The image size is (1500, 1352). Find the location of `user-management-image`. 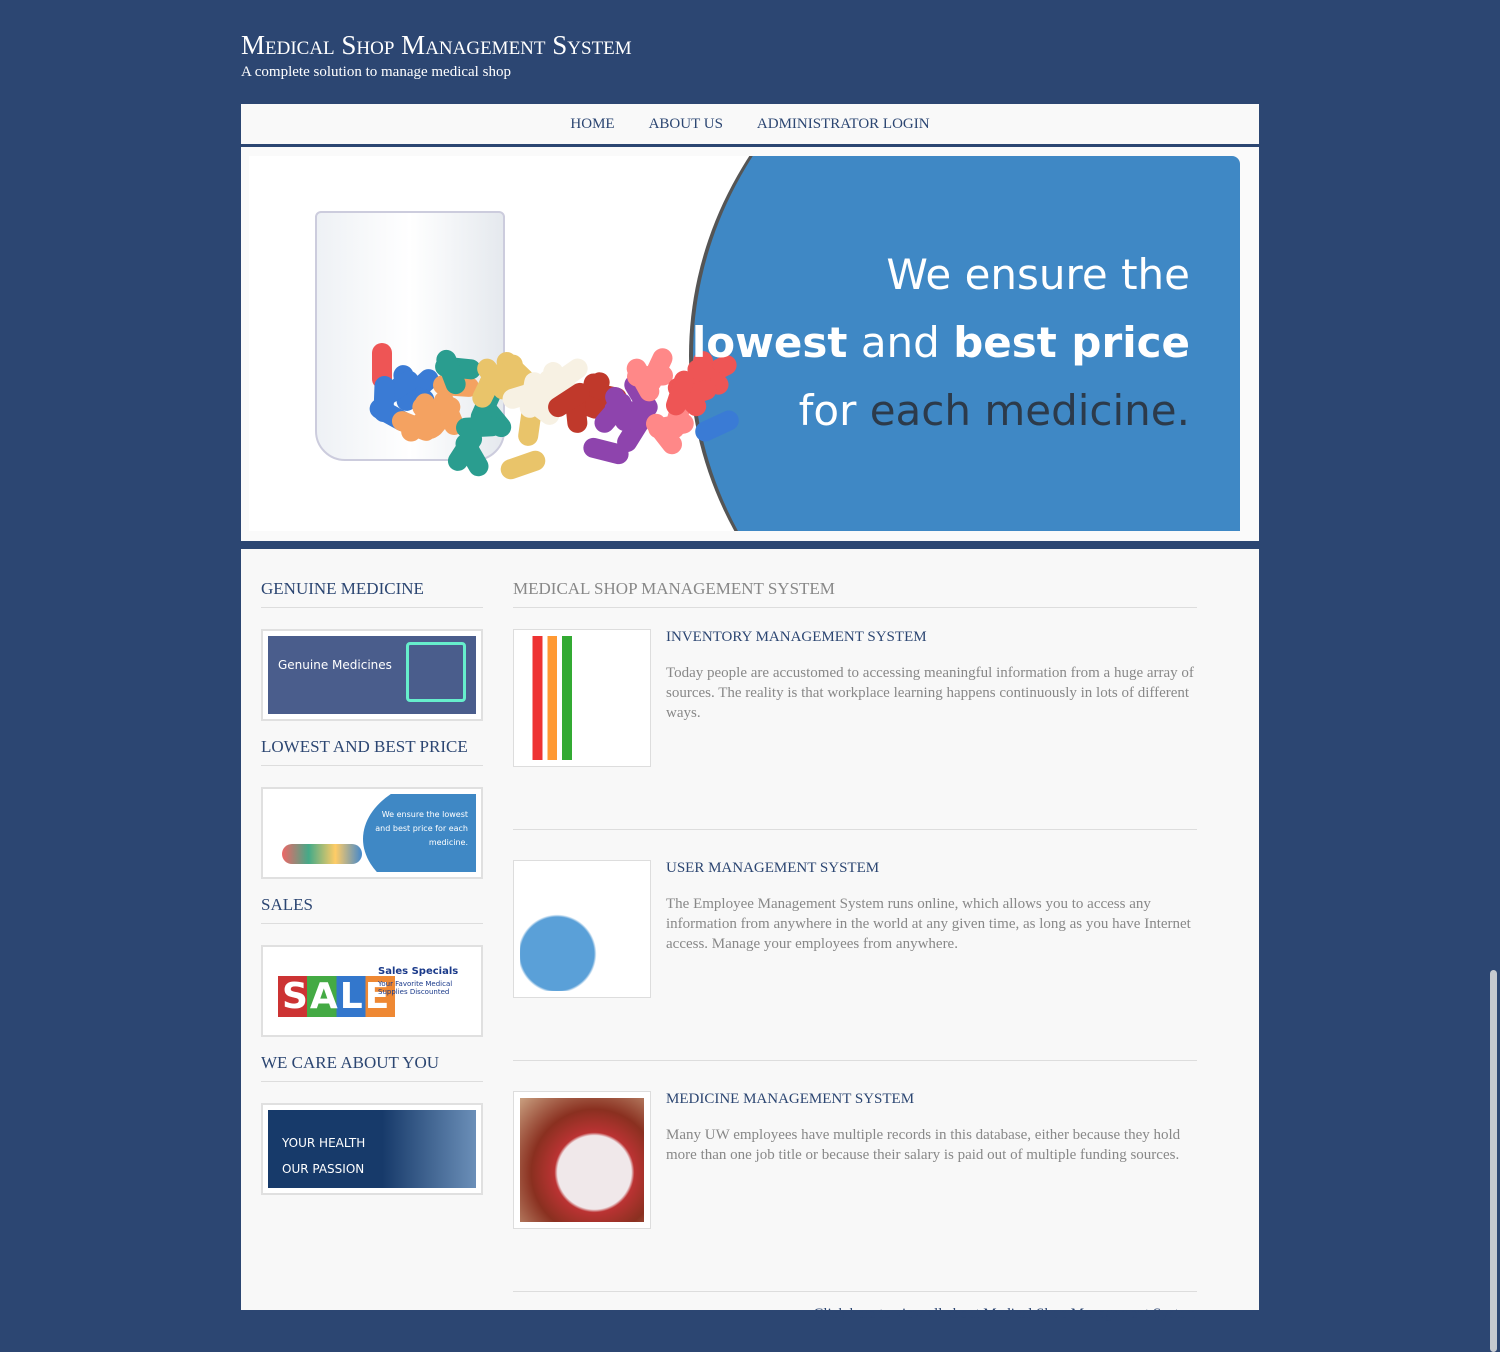

user-management-image is located at coordinates (582, 929).